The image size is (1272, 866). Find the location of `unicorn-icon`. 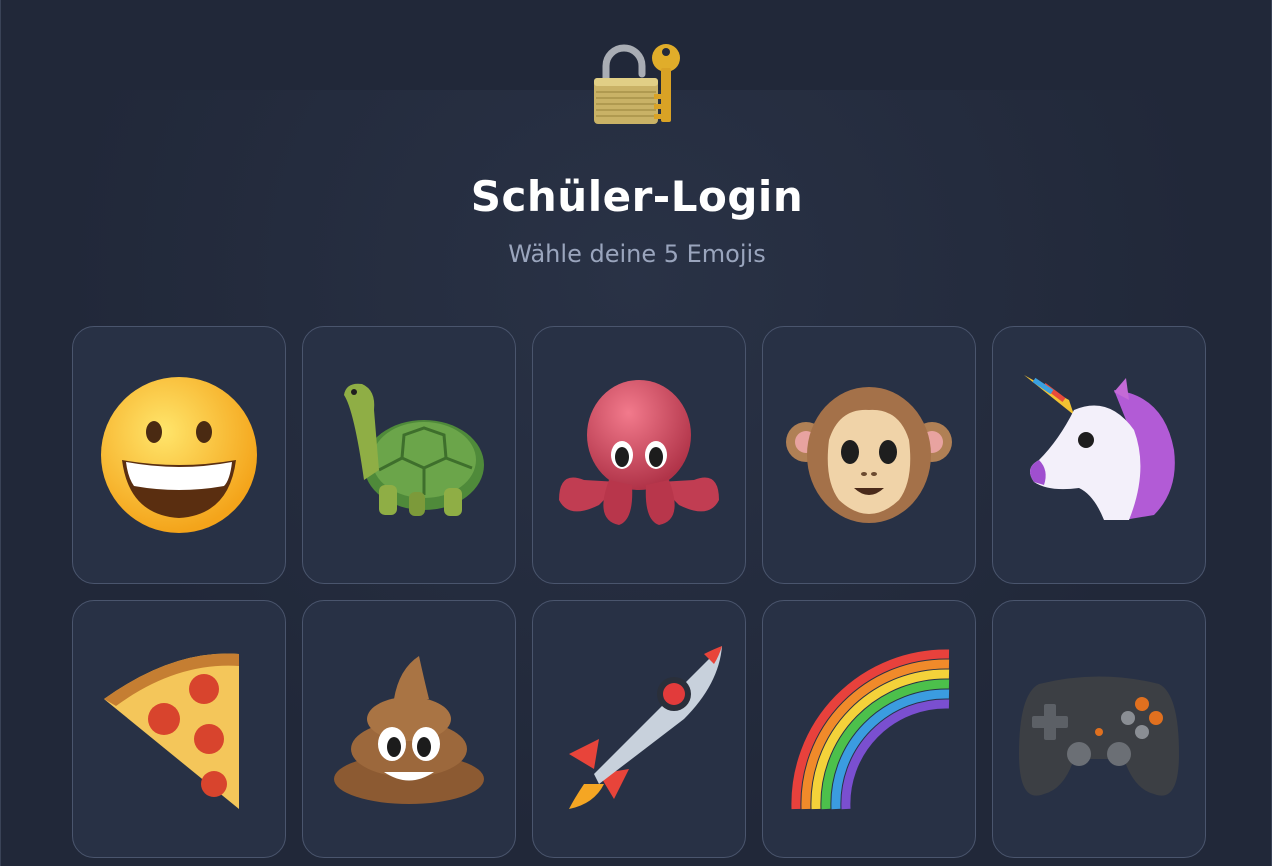

unicorn-icon is located at coordinates (1099, 455).